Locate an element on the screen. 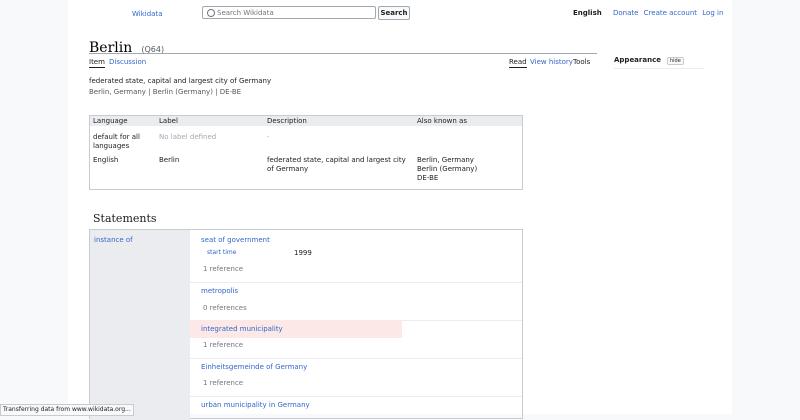 Image resolution: width=800 pixels, height=420 pixels. appearance-label: Appearance is located at coordinates (637, 60).